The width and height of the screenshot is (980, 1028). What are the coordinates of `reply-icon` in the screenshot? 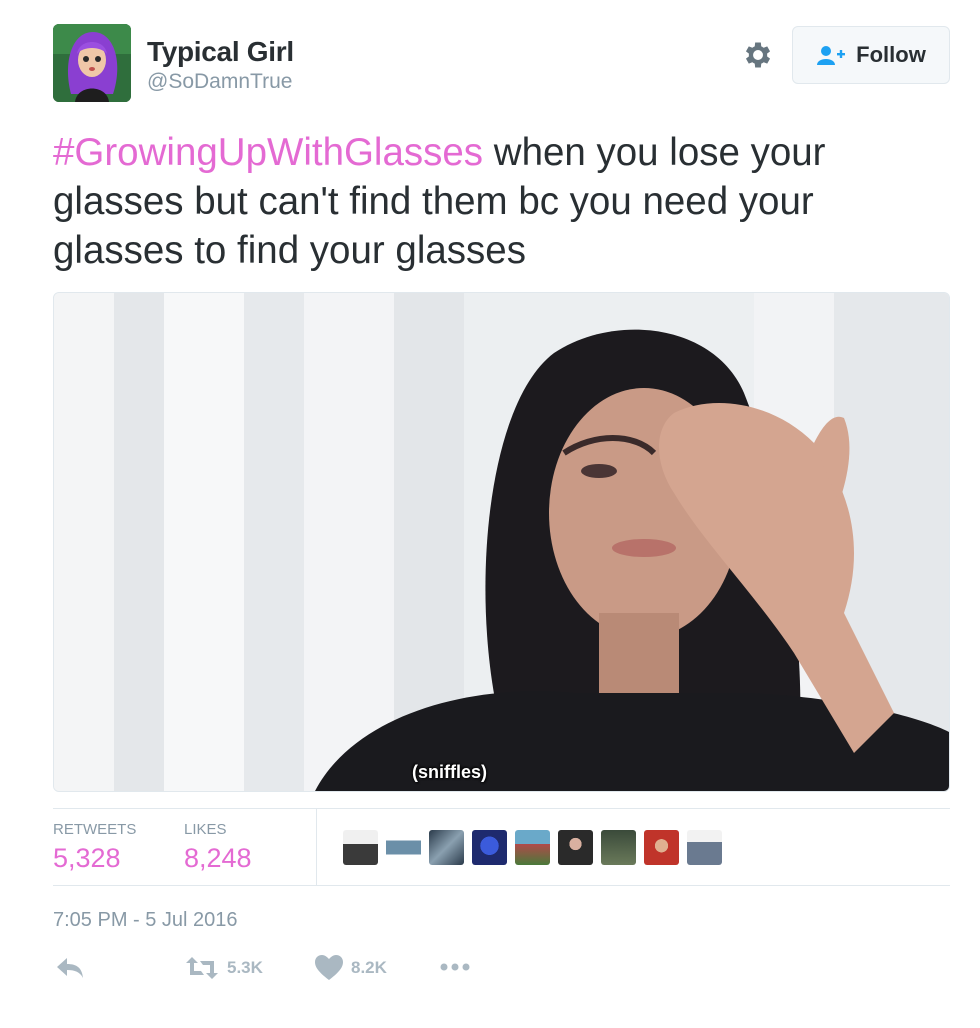 It's located at (70, 968).